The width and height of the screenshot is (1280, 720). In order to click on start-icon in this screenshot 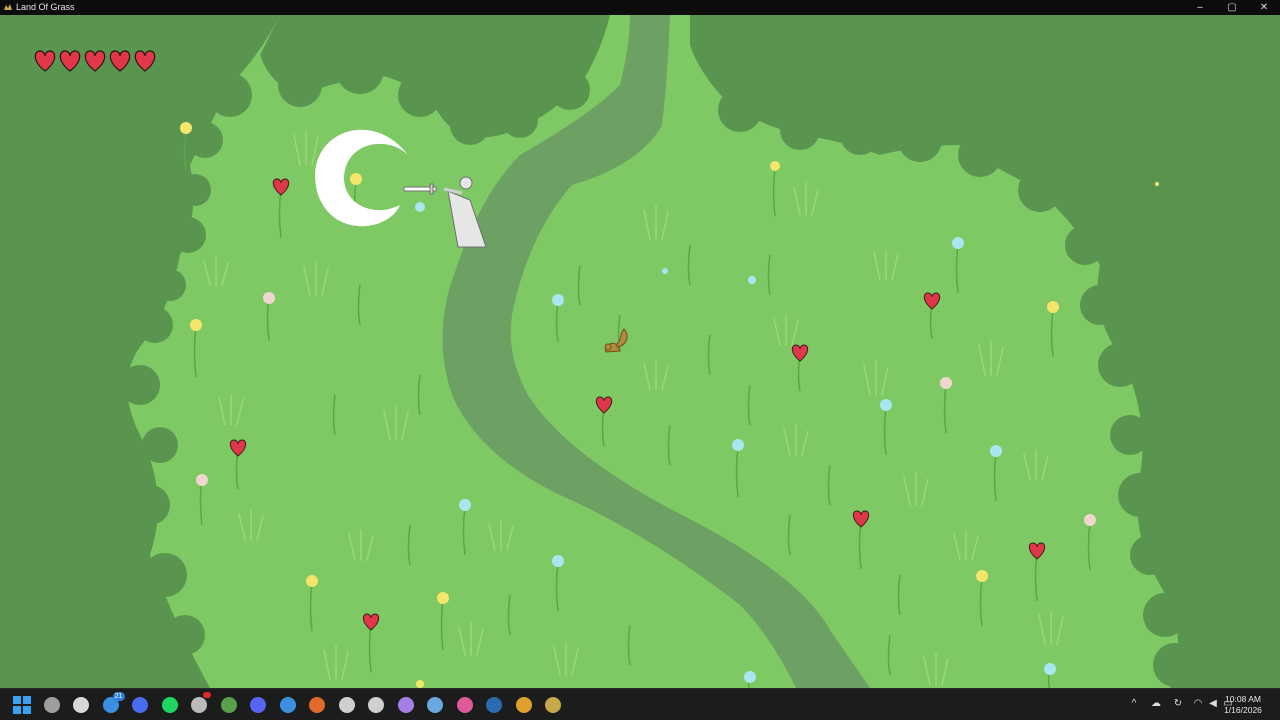, I will do `click(22, 705)`.